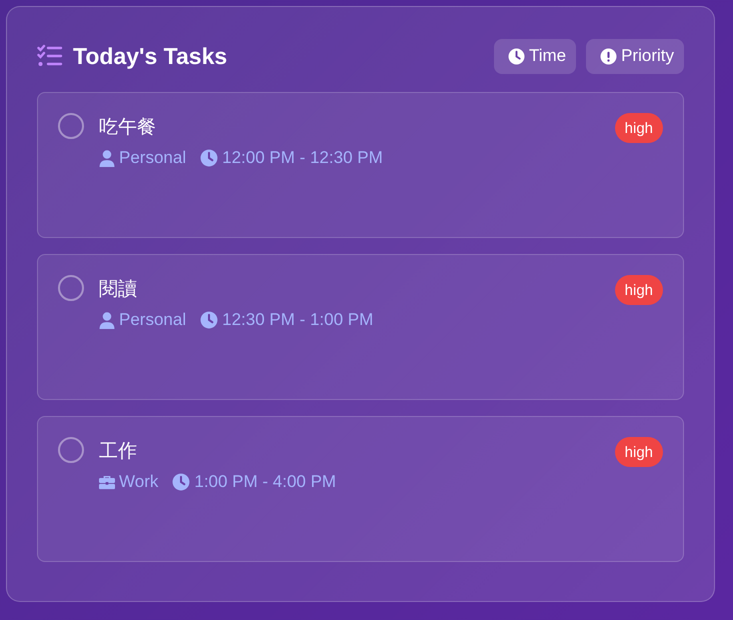  What do you see at coordinates (302, 158) in the screenshot?
I see `task-time: 12:00 PM - 12:30 PM` at bounding box center [302, 158].